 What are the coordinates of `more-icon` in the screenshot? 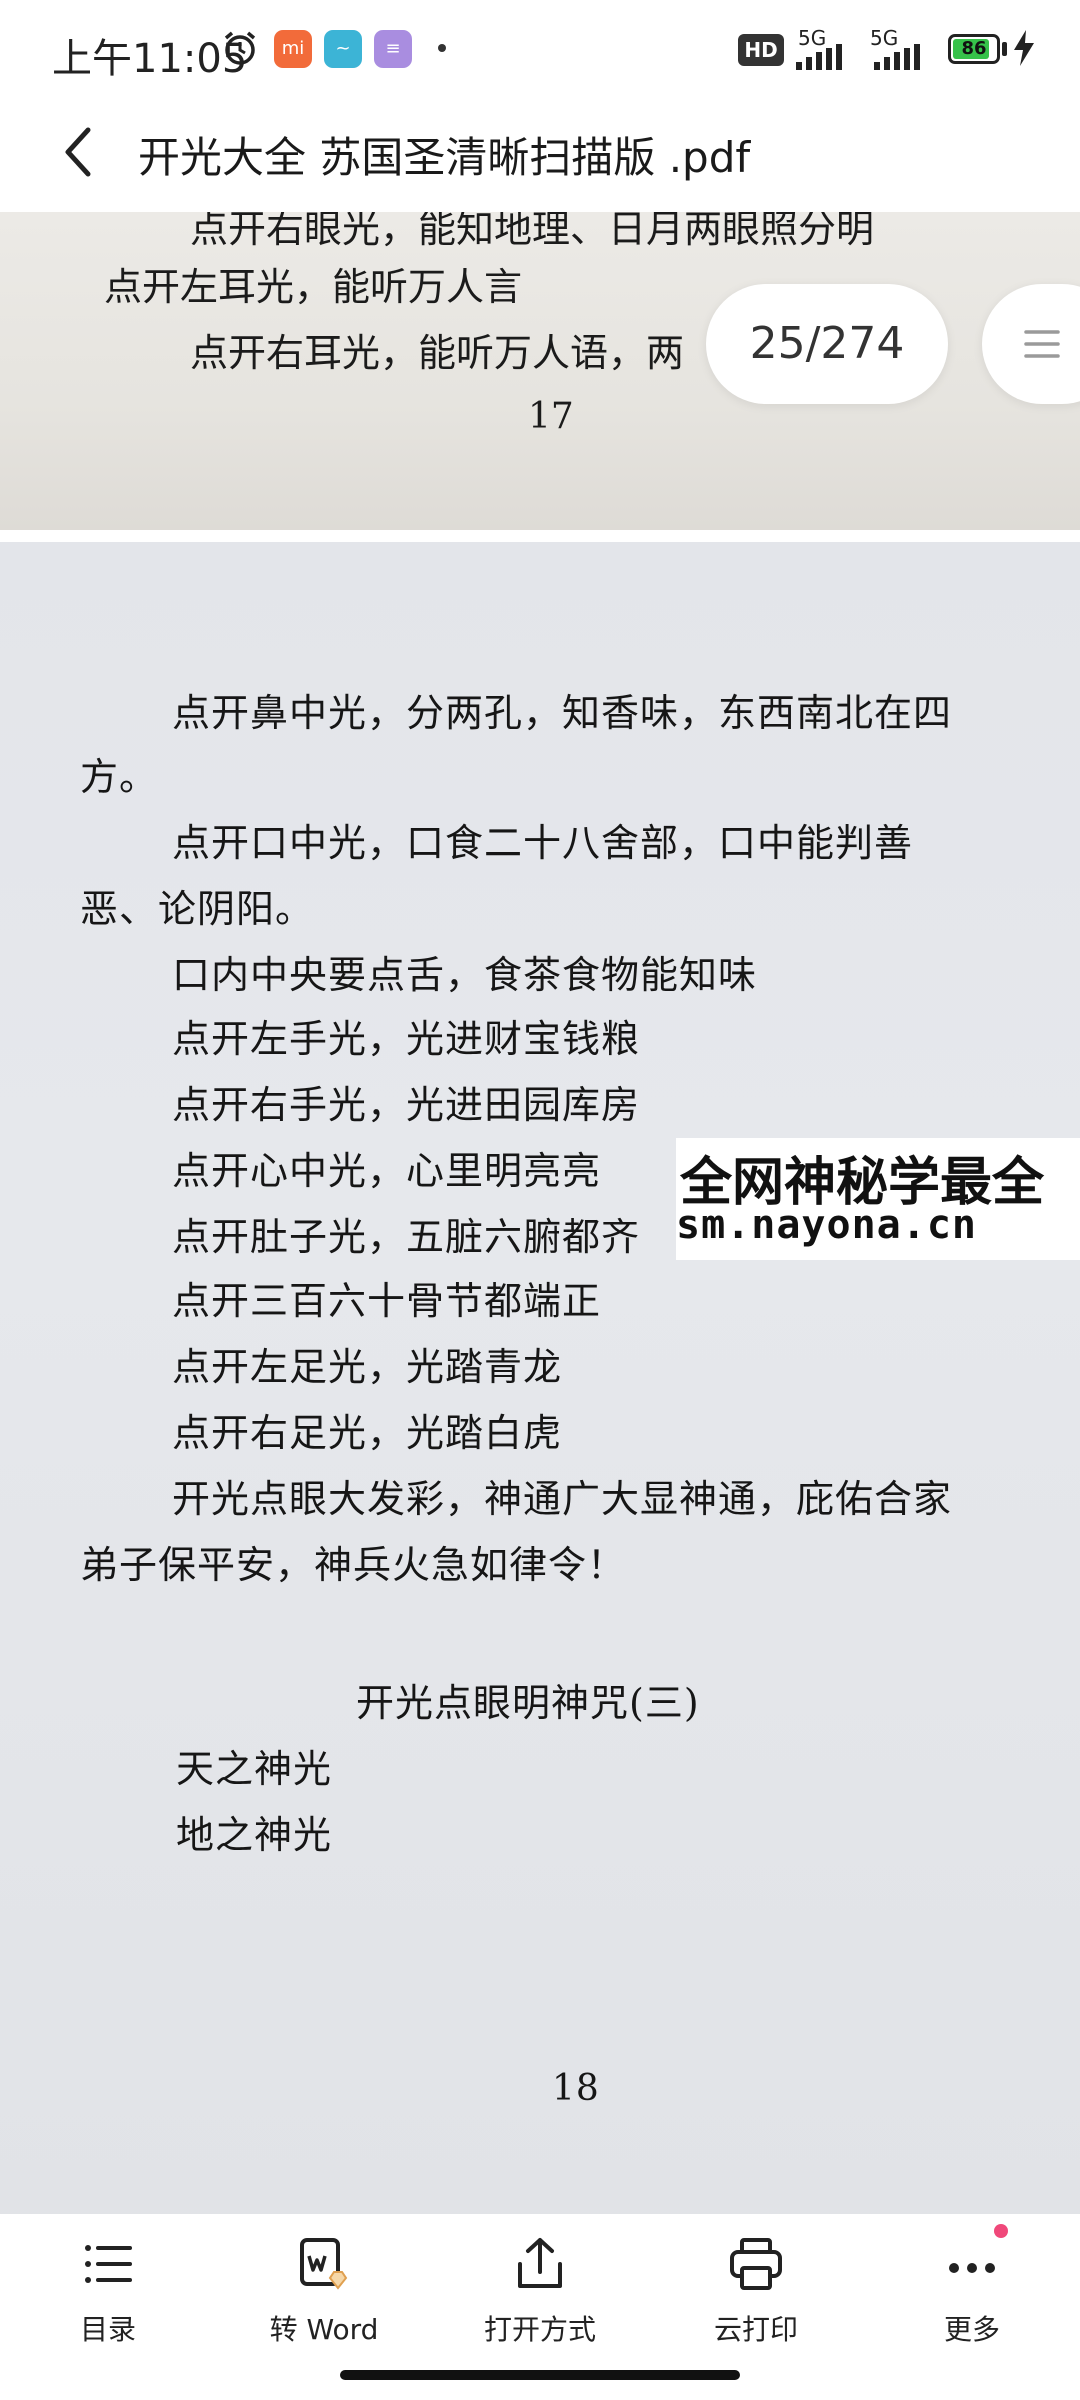 It's located at (972, 2268).